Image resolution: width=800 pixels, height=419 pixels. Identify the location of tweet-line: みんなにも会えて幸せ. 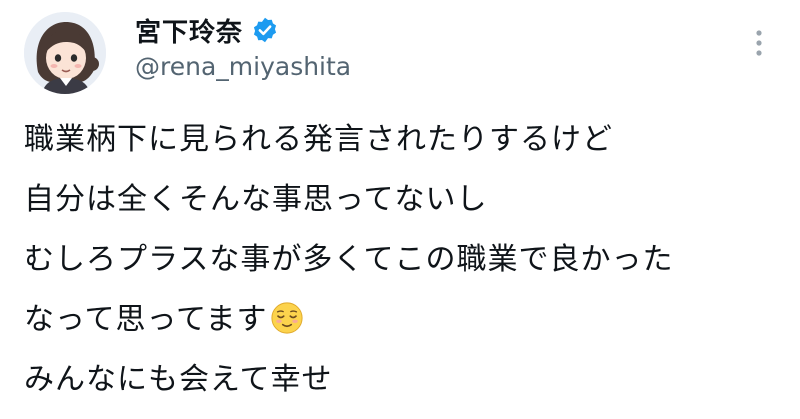
(178, 379).